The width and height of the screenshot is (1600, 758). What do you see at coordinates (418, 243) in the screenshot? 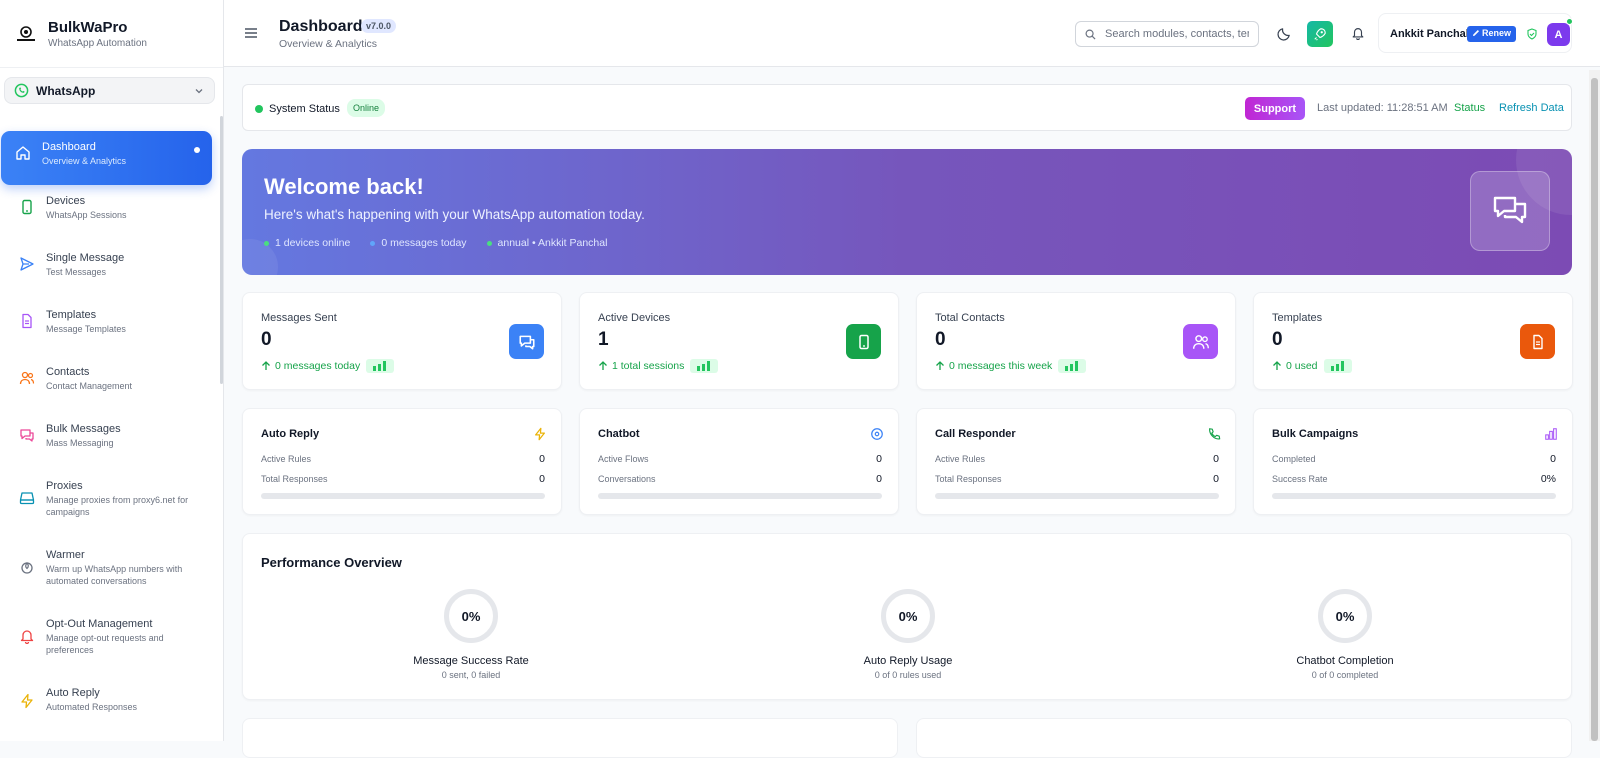
I see `messages-today-stat: 0 messages today` at bounding box center [418, 243].